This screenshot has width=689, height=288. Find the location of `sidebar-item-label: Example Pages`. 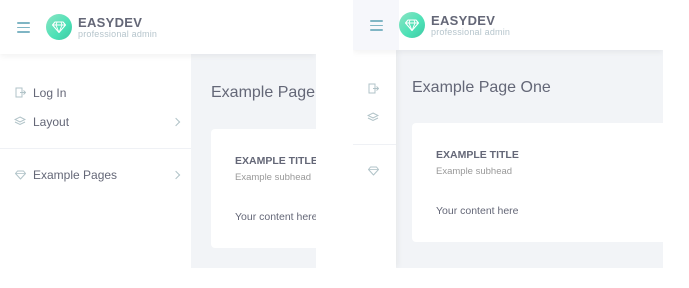

sidebar-item-label: Example Pages is located at coordinates (75, 174).